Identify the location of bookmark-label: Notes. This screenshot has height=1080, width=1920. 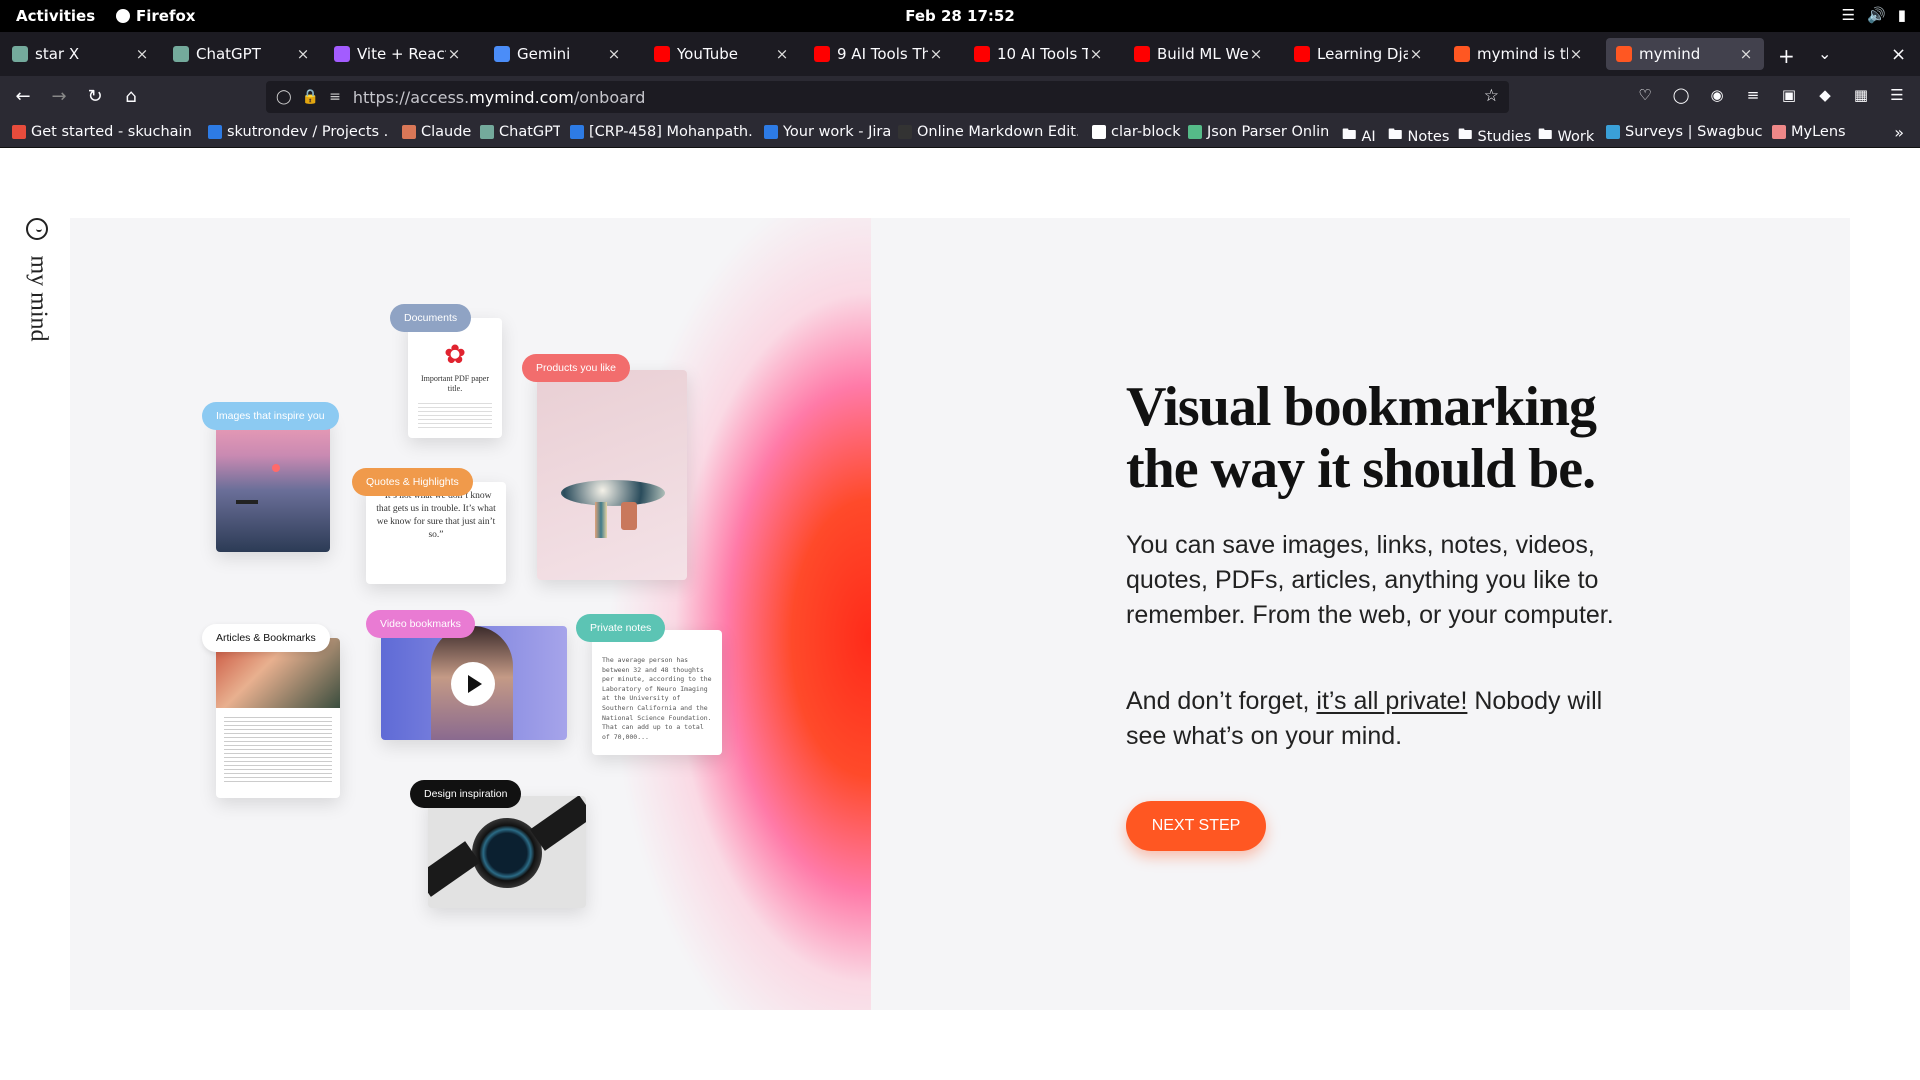
(1428, 136).